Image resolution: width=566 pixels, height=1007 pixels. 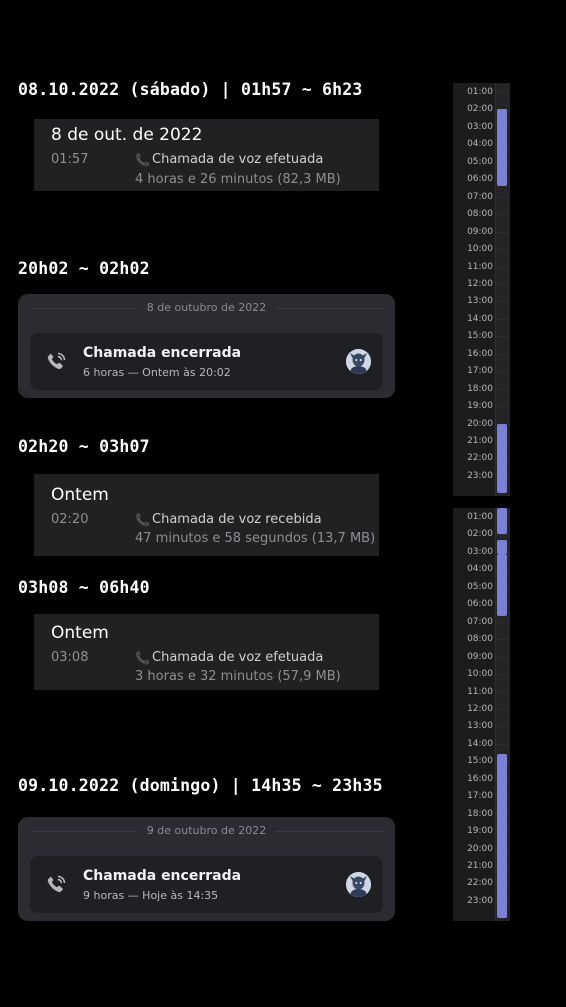 I want to click on call-log-time: 01:57, so click(x=70, y=159).